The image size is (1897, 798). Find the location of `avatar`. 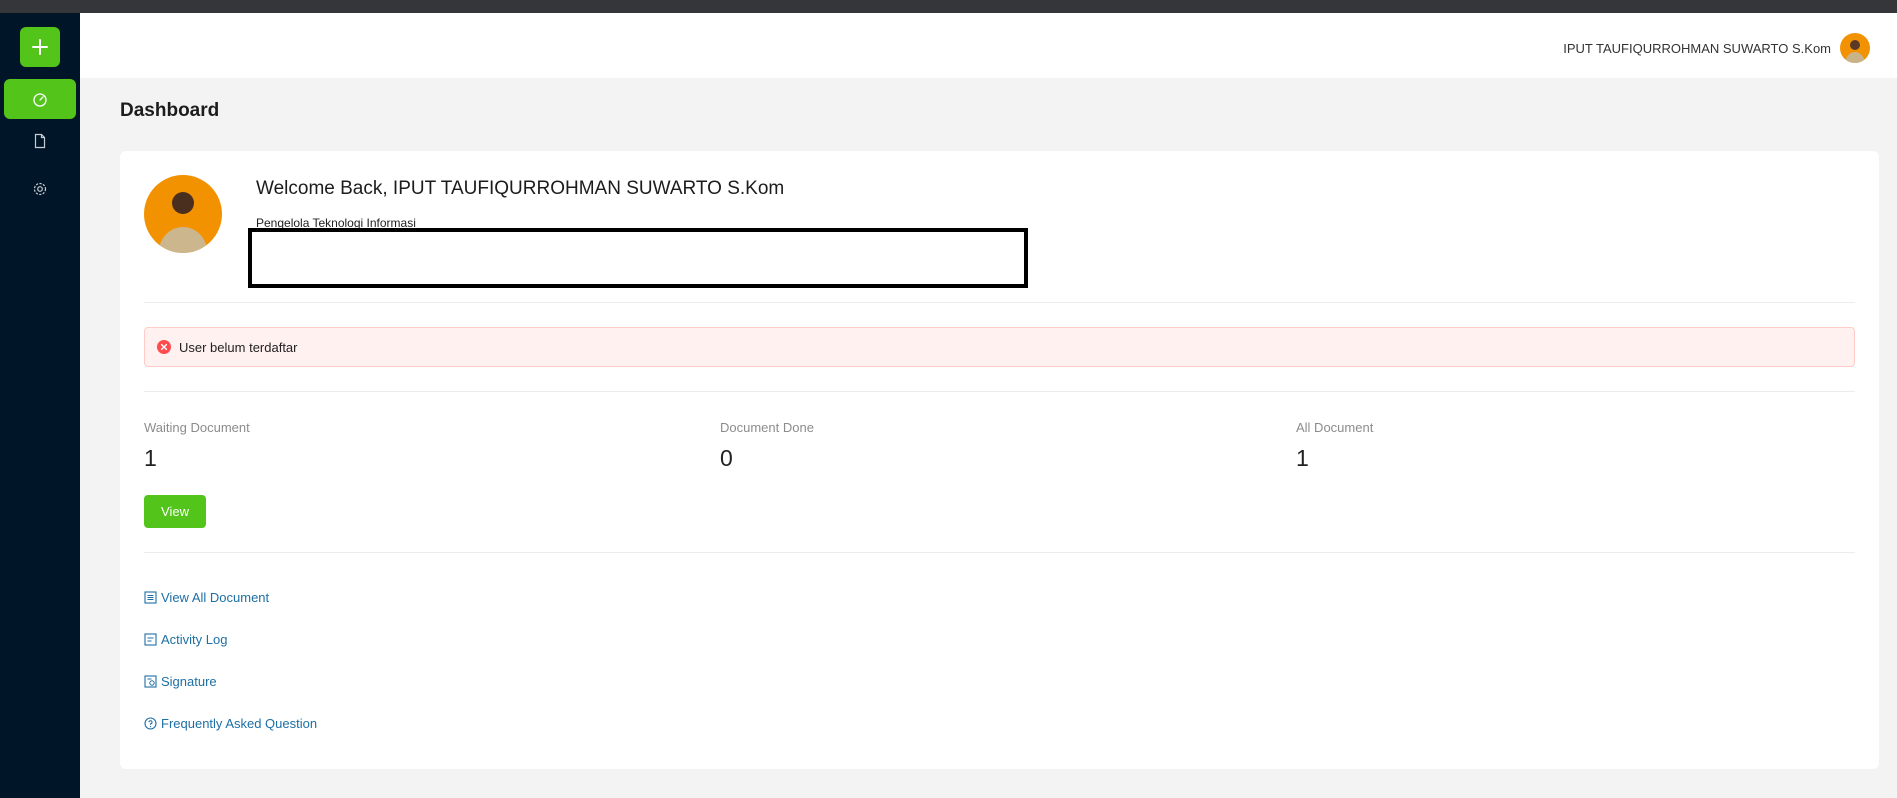

avatar is located at coordinates (1855, 48).